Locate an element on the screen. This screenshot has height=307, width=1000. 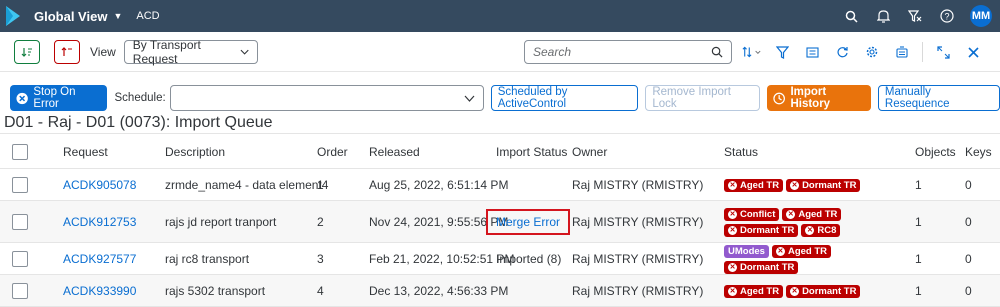
request-link: ACDK905078 is located at coordinates (99, 185).